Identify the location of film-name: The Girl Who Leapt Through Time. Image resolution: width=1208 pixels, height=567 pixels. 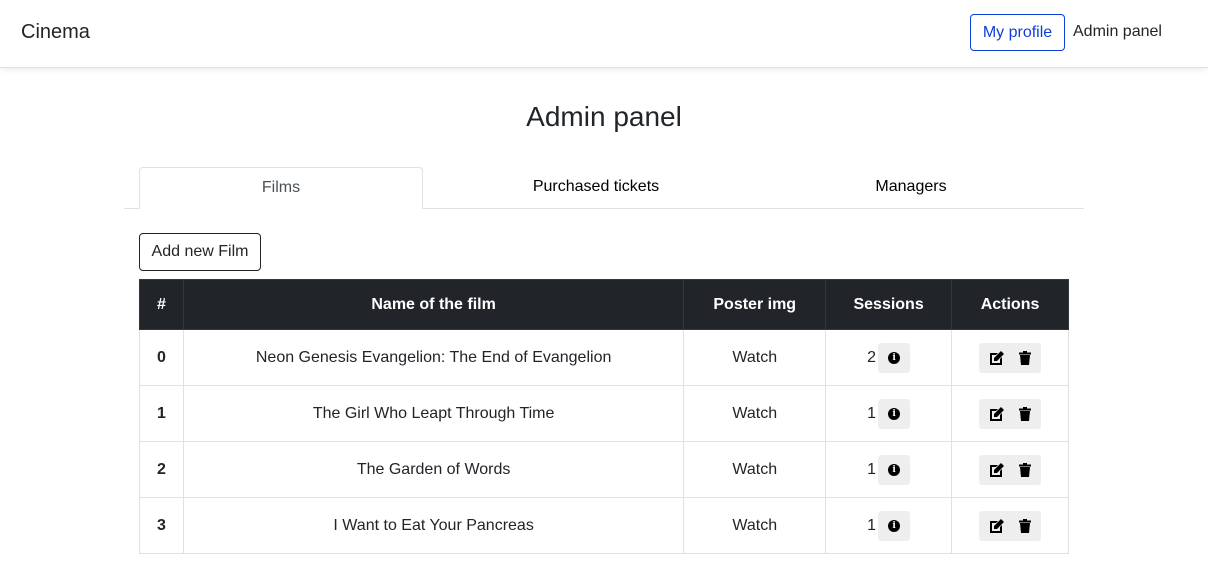
(433, 413).